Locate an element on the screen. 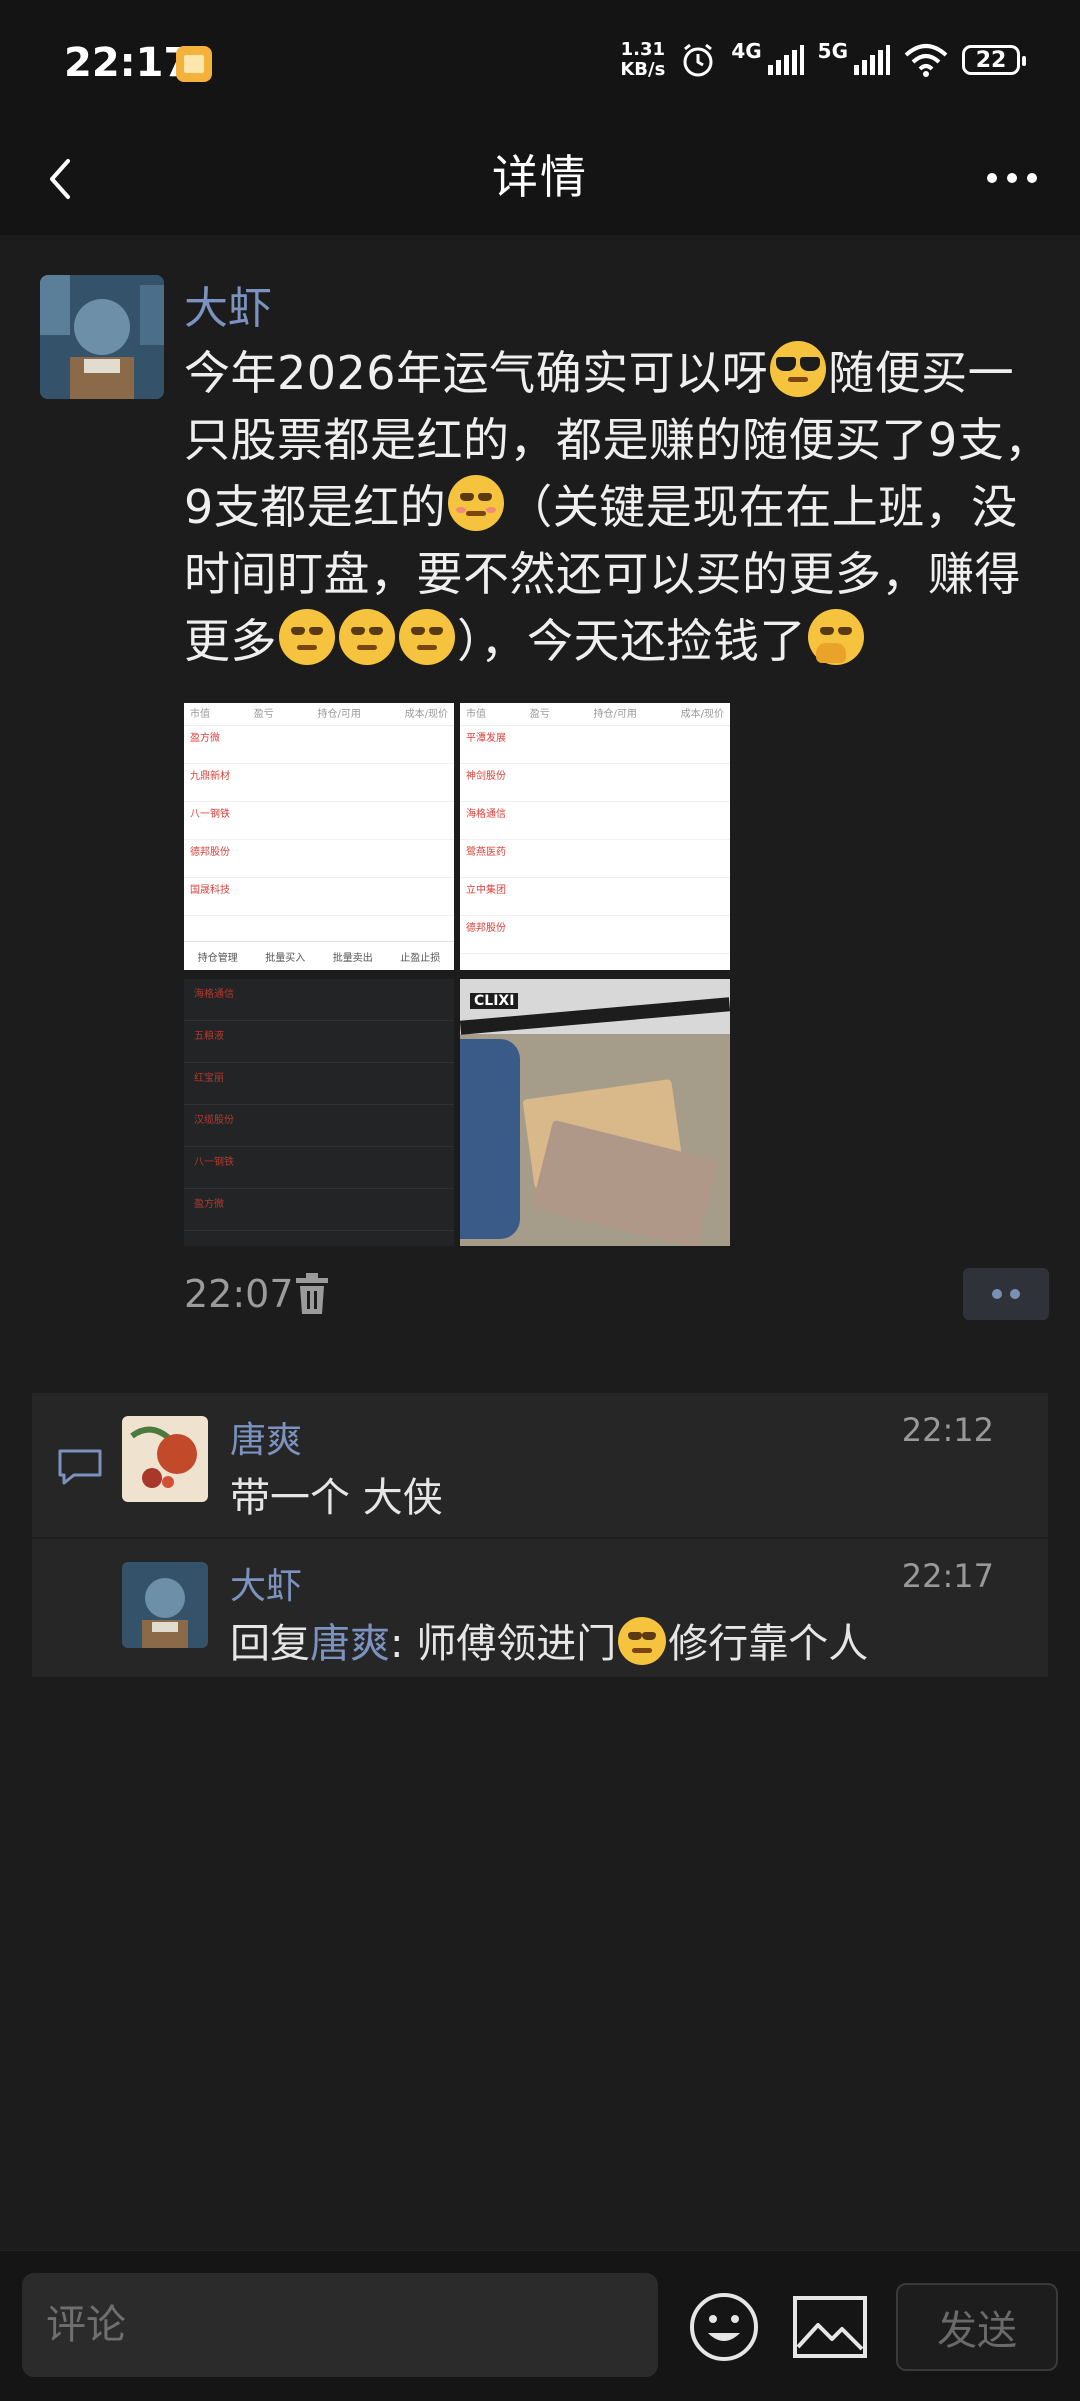  stock-row: 平潭发展 is located at coordinates (595, 745).